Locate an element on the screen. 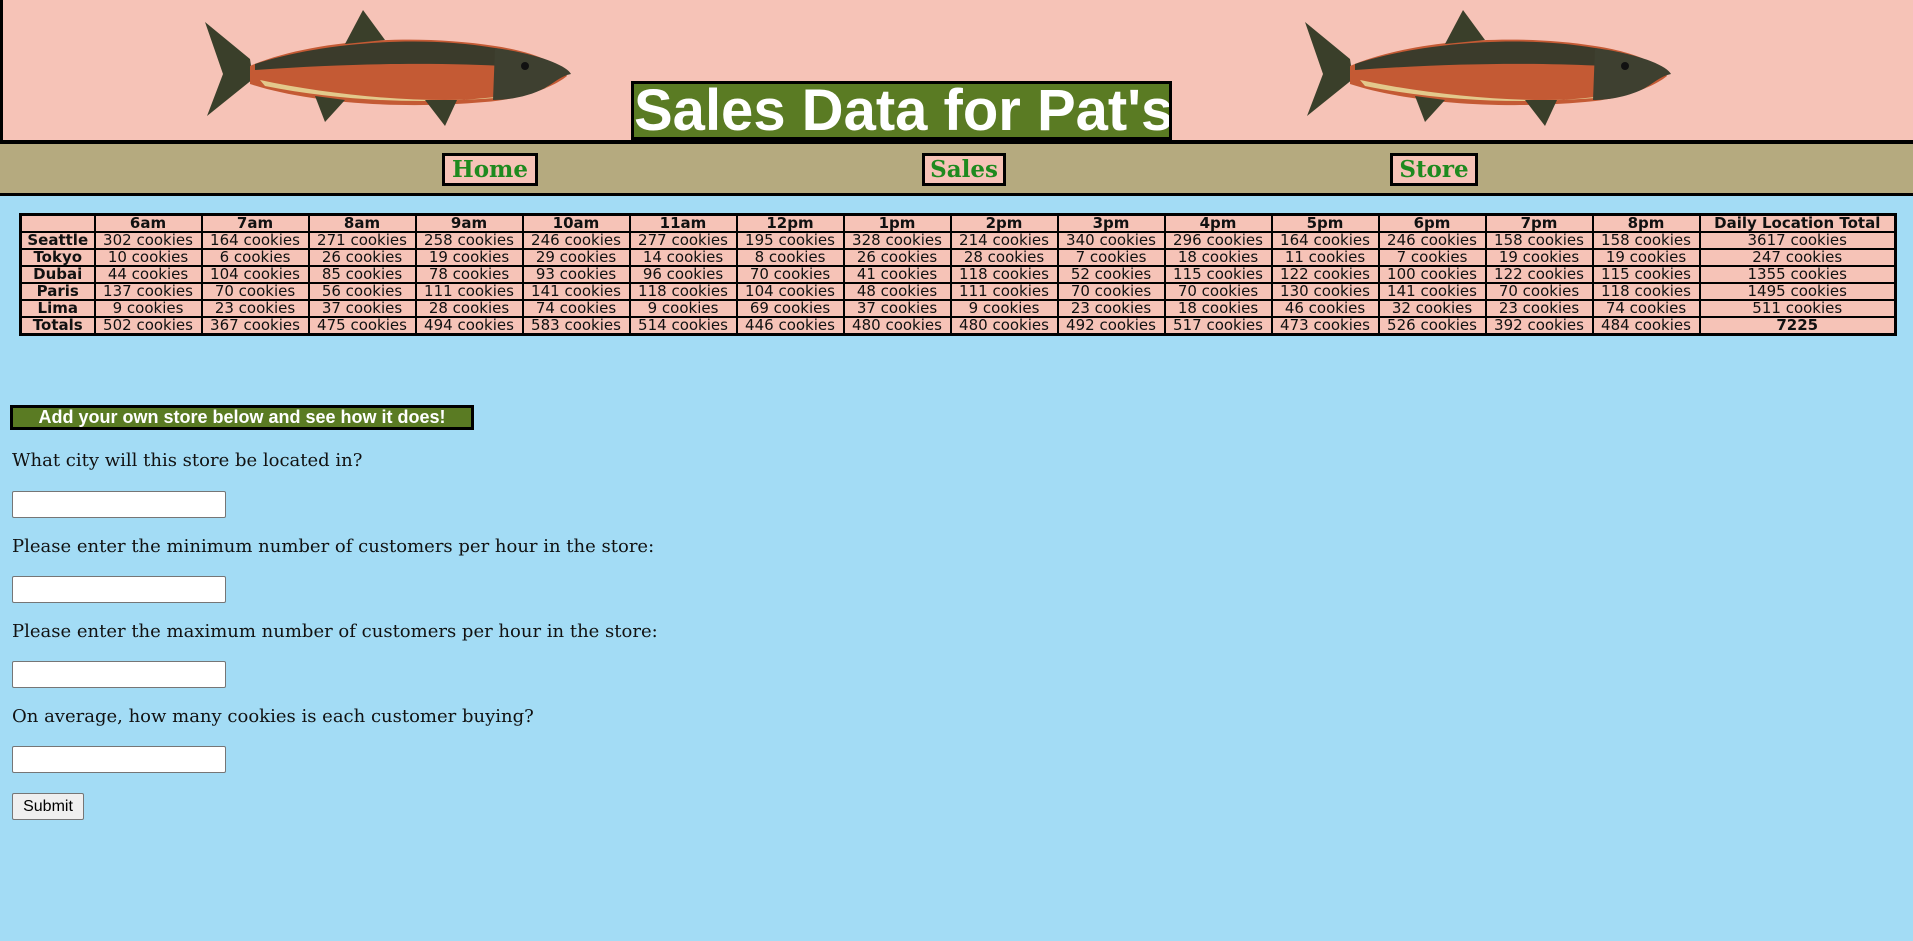  city-label: What city will this store be located in? is located at coordinates (187, 460).